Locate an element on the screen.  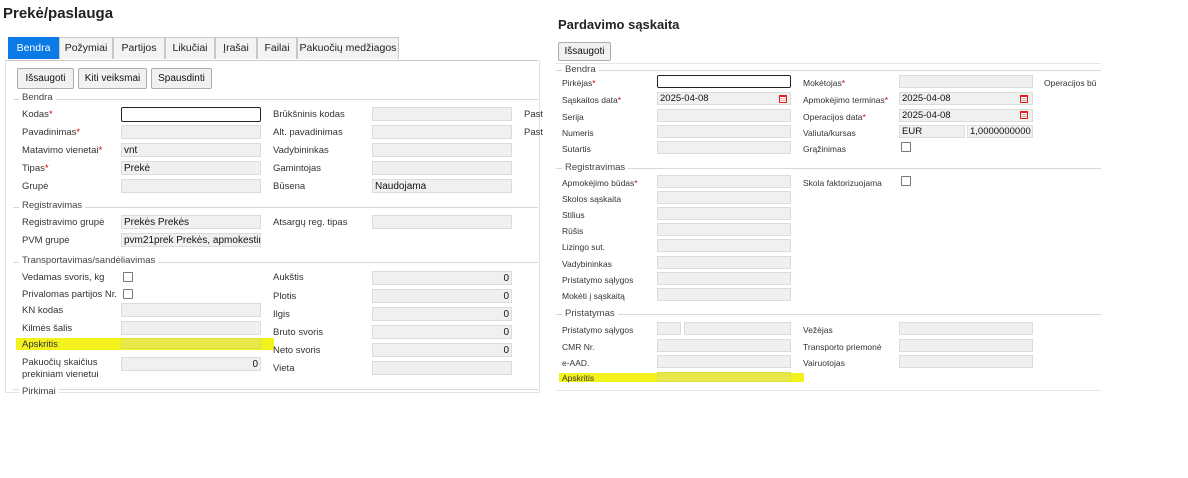
apmokejimo-terminas-input: 2025-04-08 is located at coordinates (966, 98).